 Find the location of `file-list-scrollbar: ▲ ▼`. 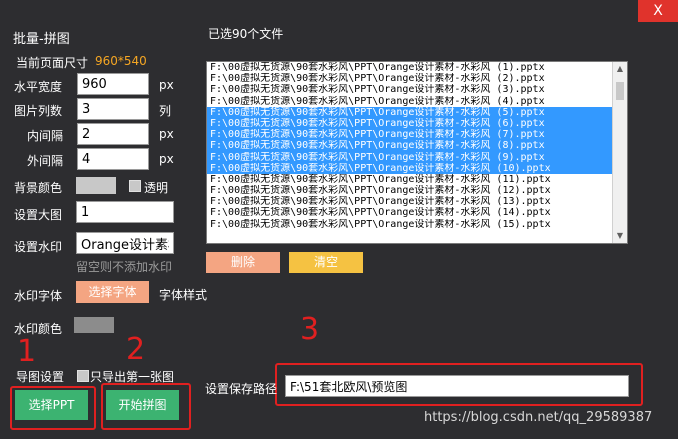

file-list-scrollbar: ▲ ▼ is located at coordinates (619, 152).